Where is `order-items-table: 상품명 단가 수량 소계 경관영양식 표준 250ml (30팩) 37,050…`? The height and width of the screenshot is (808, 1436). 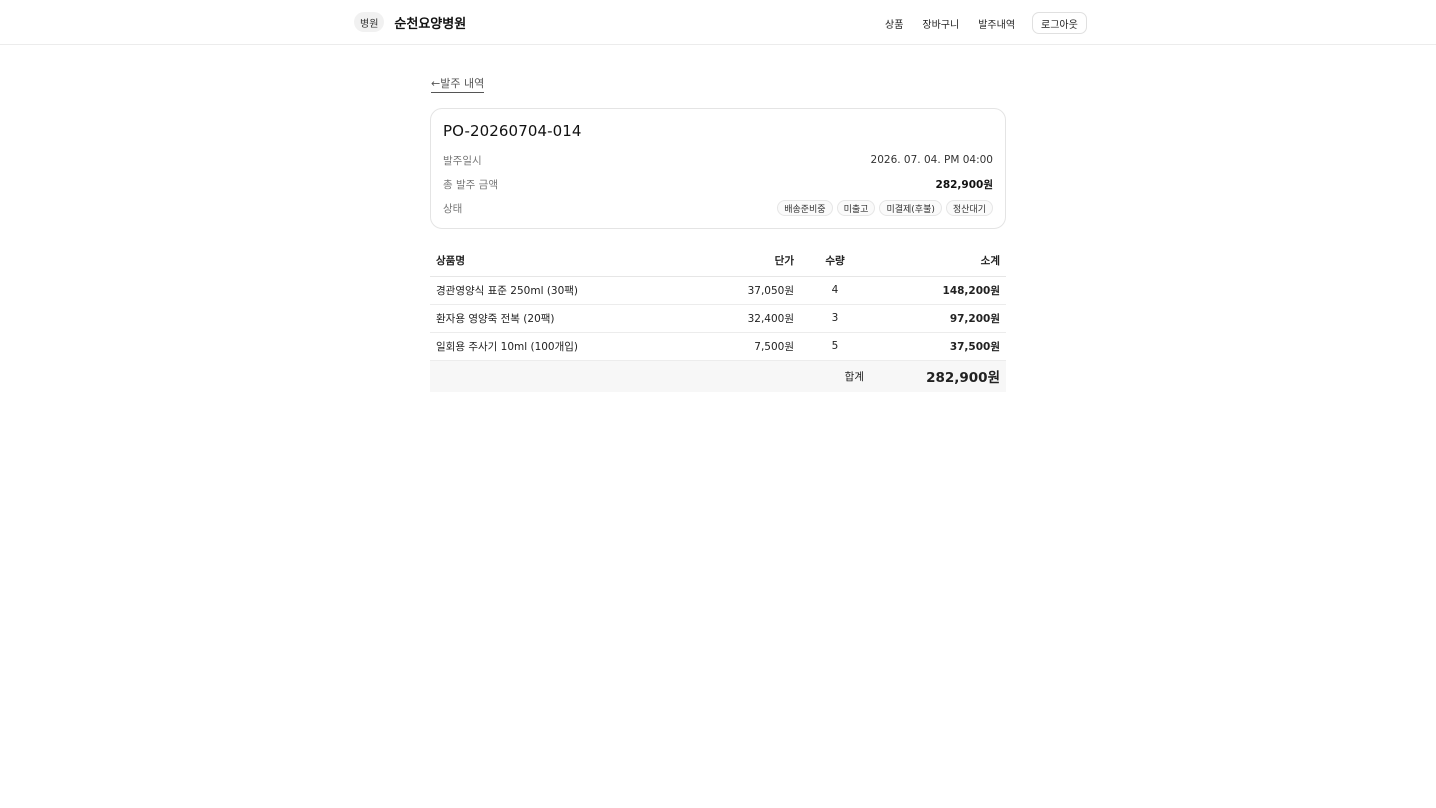 order-items-table: 상품명 단가 수량 소계 경관영양식 표준 250ml (30팩) 37,050… is located at coordinates (718, 318).